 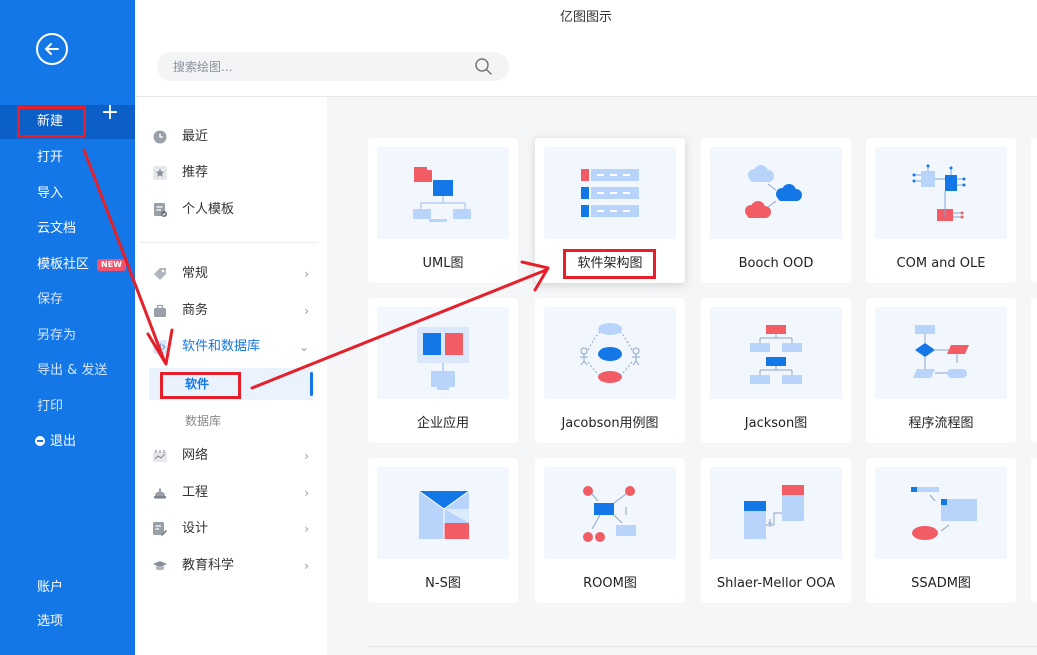 What do you see at coordinates (67, 158) in the screenshot?
I see `sidebar-item-open: 打开` at bounding box center [67, 158].